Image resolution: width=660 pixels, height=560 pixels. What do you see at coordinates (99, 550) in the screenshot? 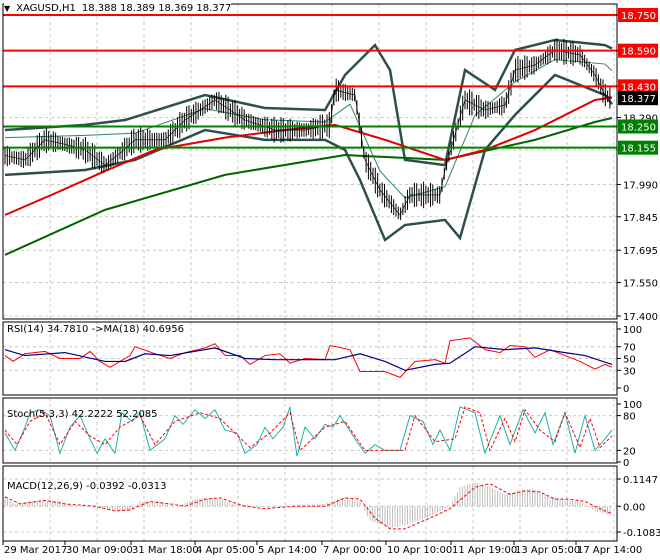
I see `x-tick-label: 30 Mar 09:00` at bounding box center [99, 550].